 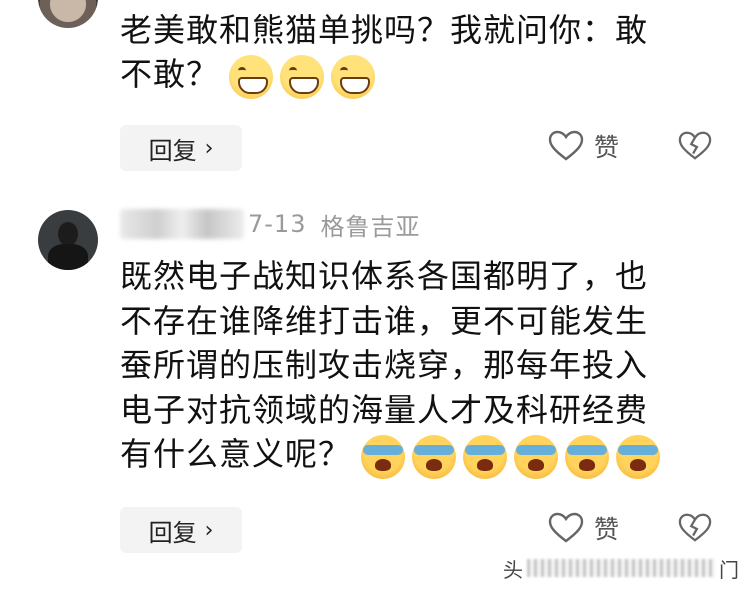 I want to click on watermark-text: 头, so click(x=513, y=569).